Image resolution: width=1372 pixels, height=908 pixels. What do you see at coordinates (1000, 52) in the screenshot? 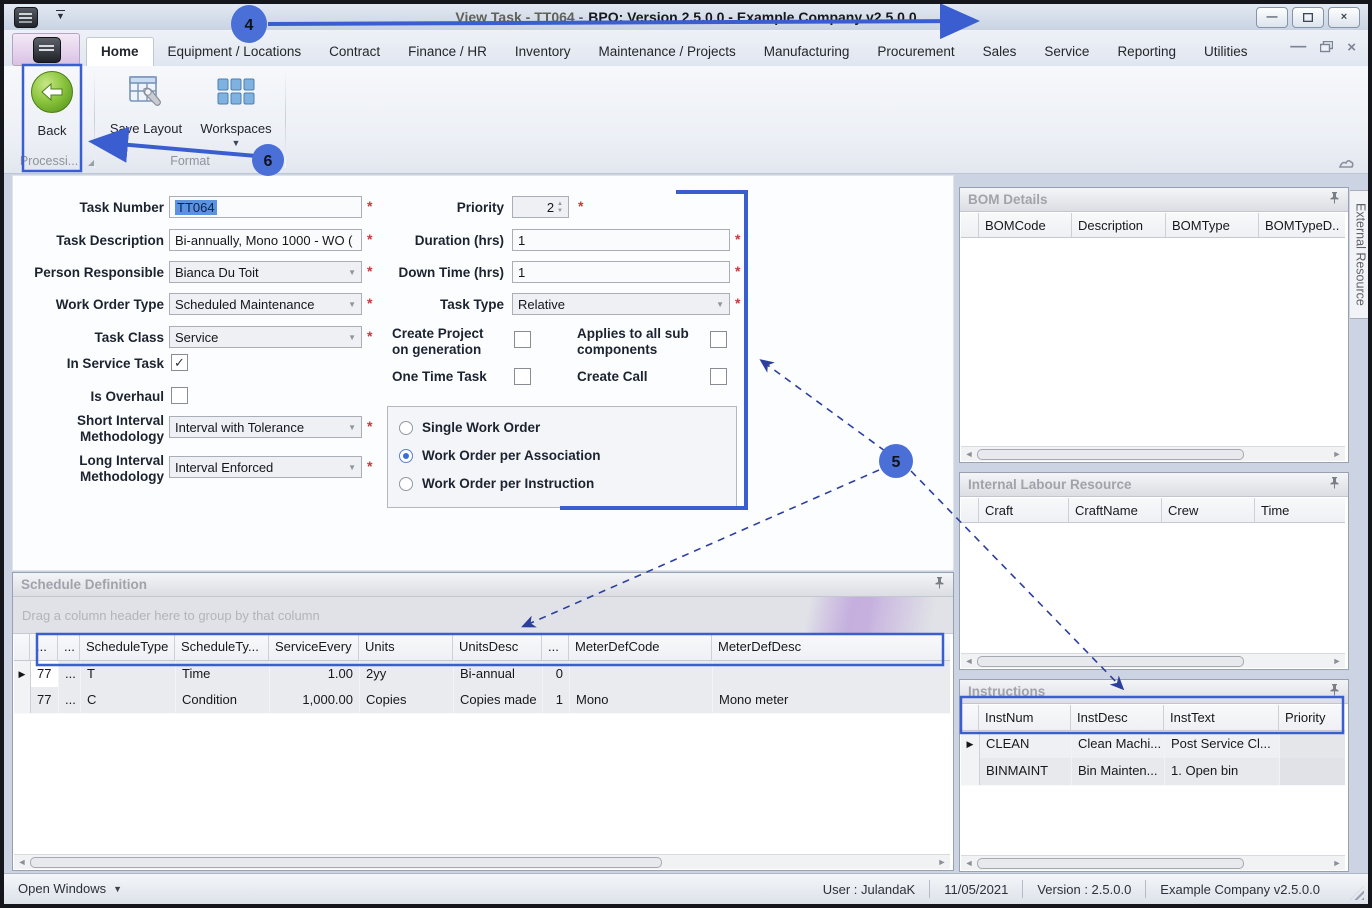
I see `tab-sales: Sales` at bounding box center [1000, 52].